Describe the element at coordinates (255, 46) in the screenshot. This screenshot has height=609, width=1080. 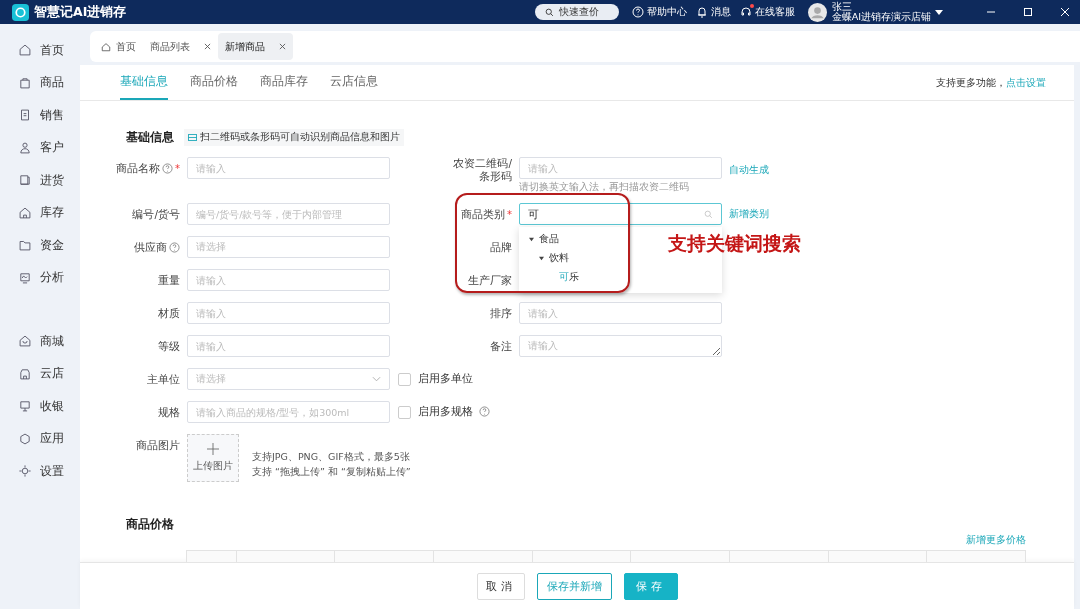
I see `page-tab: 新增商品` at that location.